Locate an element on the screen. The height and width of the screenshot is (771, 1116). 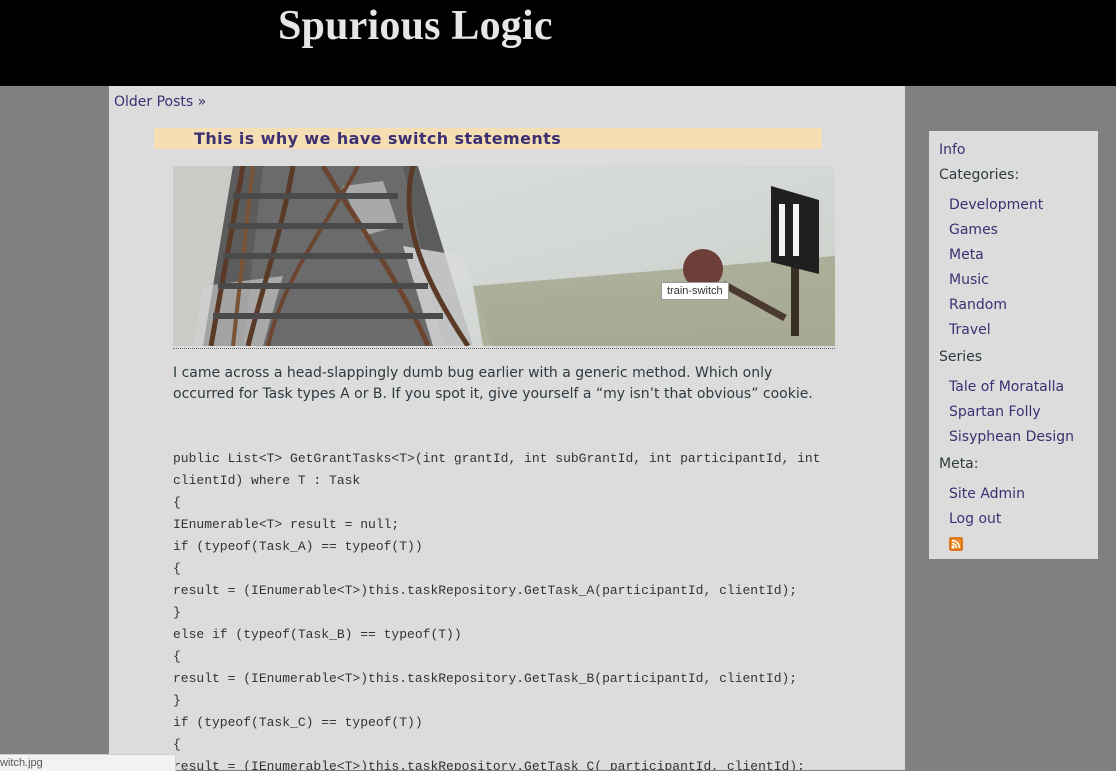
code-line: if (typeof(Task_A) == typeof(T)) is located at coordinates (298, 546).